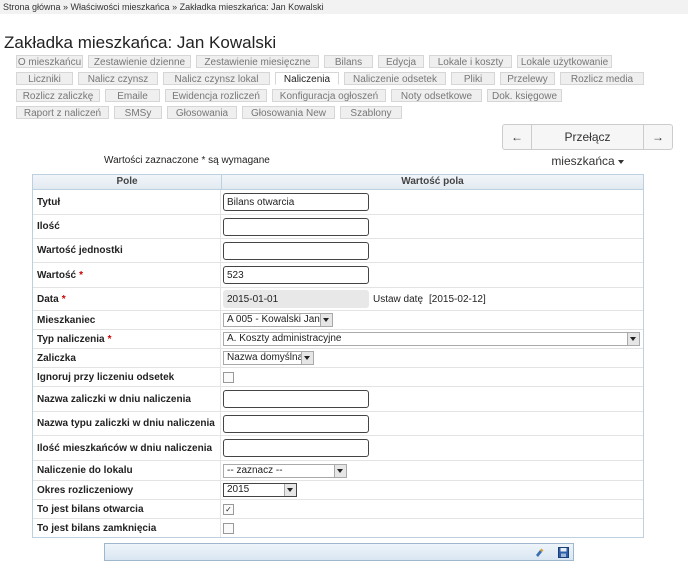 The width and height of the screenshot is (688, 563). What do you see at coordinates (132, 95) in the screenshot?
I see `tab-emaile: Emaile` at bounding box center [132, 95].